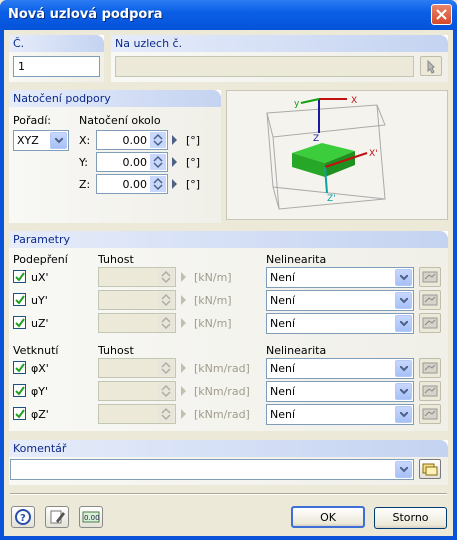 The height and width of the screenshot is (540, 457). What do you see at coordinates (297, 104) in the screenshot?
I see `axis-y-label: y` at bounding box center [297, 104].